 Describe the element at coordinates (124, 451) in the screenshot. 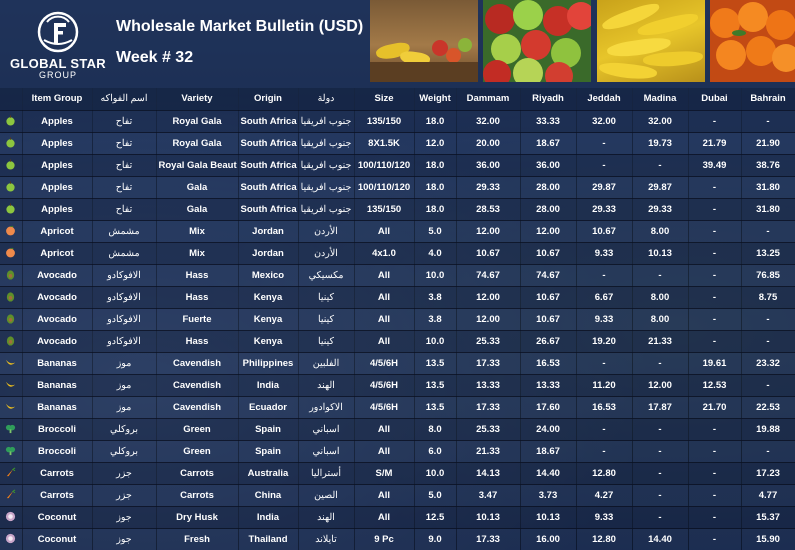

I see `arabic-name-cell: بروكلي` at that location.